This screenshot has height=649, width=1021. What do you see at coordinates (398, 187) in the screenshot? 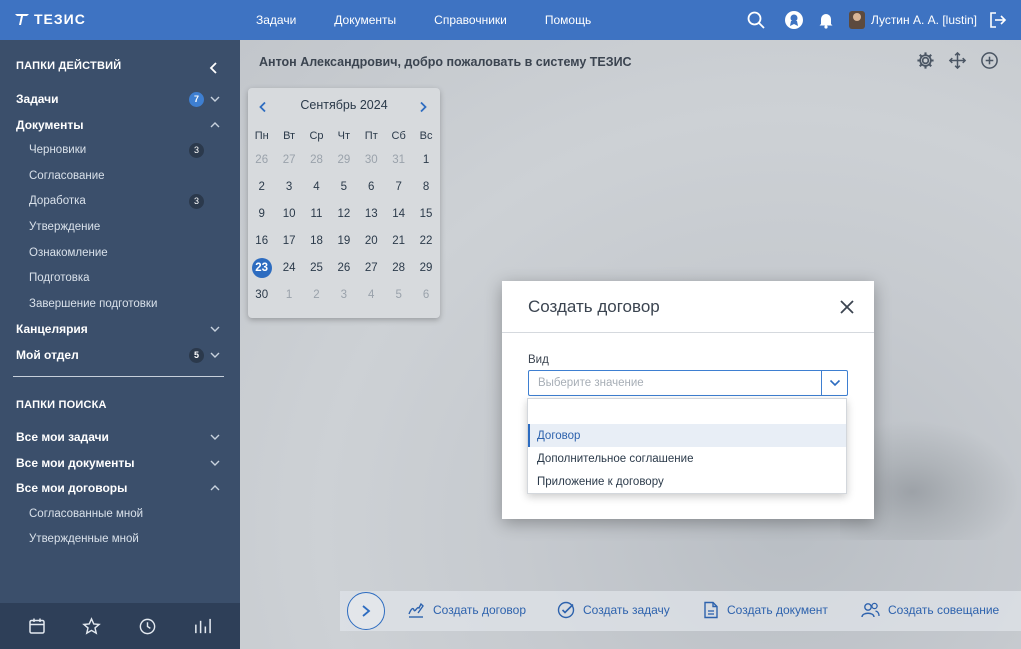
I see `calendar-day: 7` at bounding box center [398, 187].